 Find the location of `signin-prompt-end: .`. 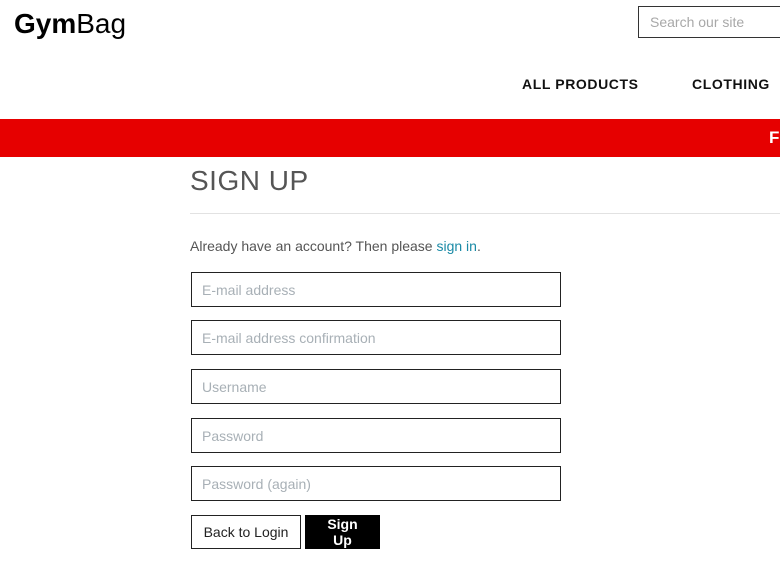

signin-prompt-end: . is located at coordinates (478, 246).